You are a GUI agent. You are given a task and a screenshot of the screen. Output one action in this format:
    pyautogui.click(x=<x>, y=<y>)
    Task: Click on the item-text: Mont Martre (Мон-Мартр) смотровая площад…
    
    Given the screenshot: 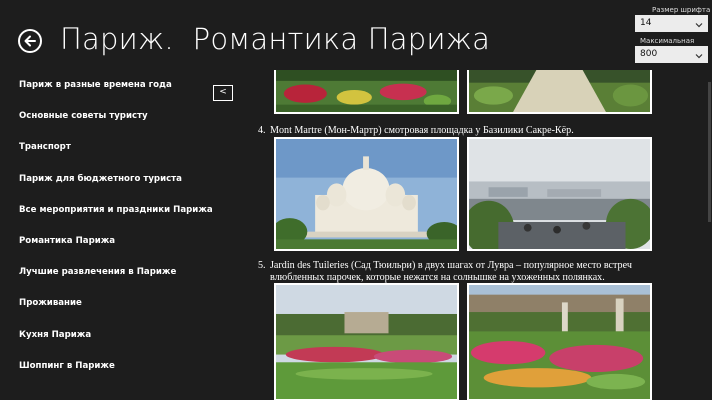 What is the action you would take?
    pyautogui.click(x=422, y=130)
    